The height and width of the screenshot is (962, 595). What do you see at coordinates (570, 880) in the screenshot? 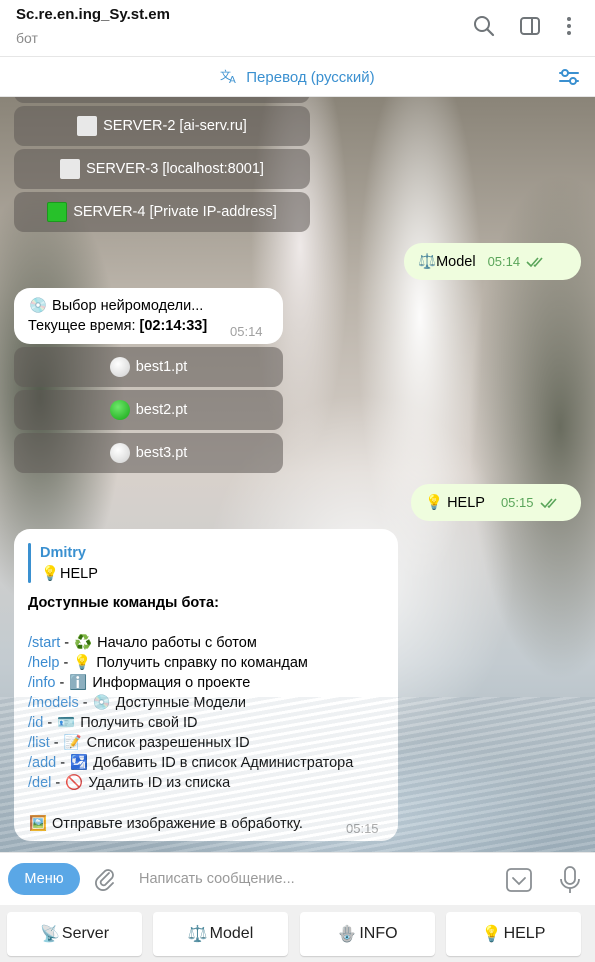
I see `microphone-icon` at bounding box center [570, 880].